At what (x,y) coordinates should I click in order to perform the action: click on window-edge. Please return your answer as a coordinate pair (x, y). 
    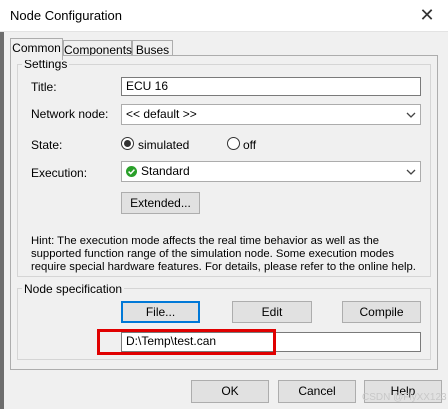
    Looking at the image, I should click on (2, 220).